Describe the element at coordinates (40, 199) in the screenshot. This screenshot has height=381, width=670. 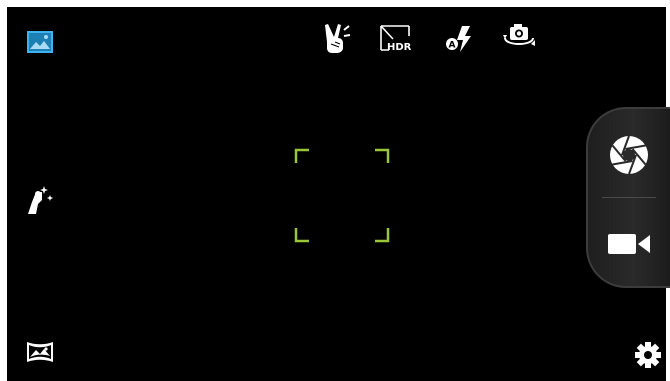
I see `beauty-mode-icon` at that location.